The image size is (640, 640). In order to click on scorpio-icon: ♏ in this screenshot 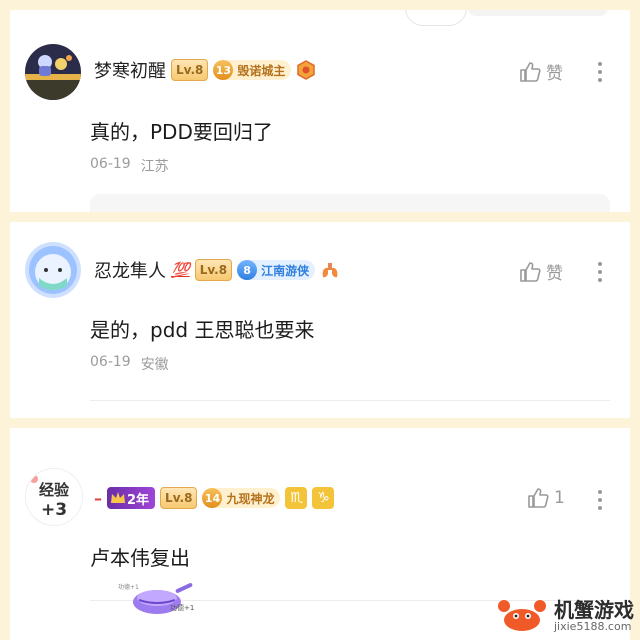, I will do `click(296, 498)`.